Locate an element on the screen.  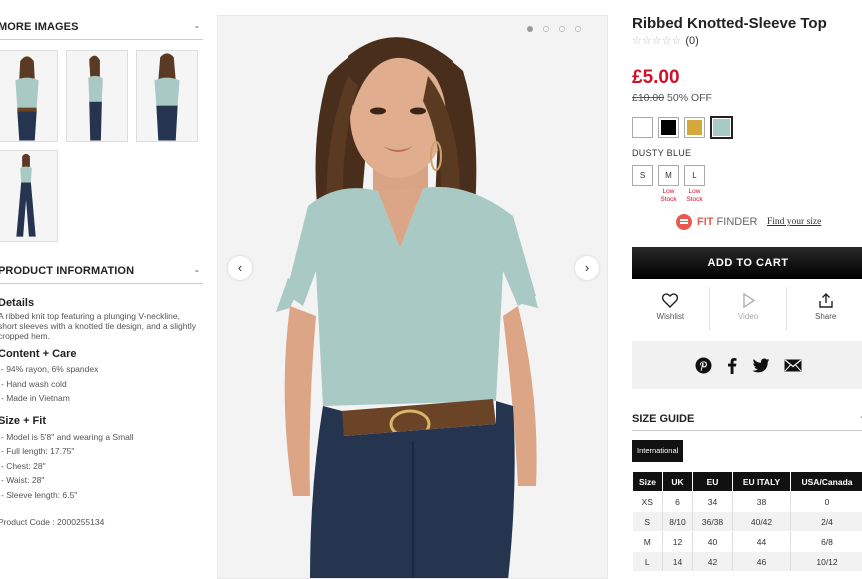
thumbnail-side is located at coordinates (97, 96).